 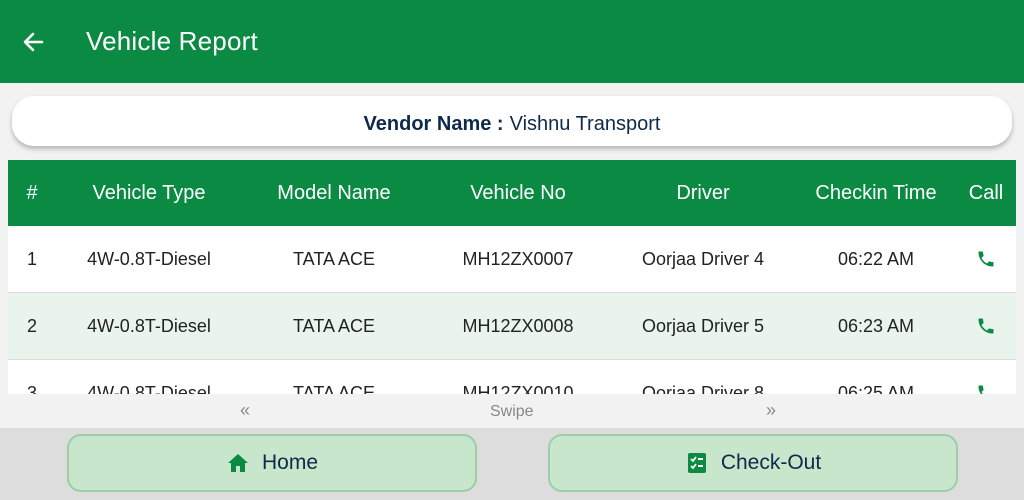 I want to click on header-driver: Driver, so click(x=703, y=192).